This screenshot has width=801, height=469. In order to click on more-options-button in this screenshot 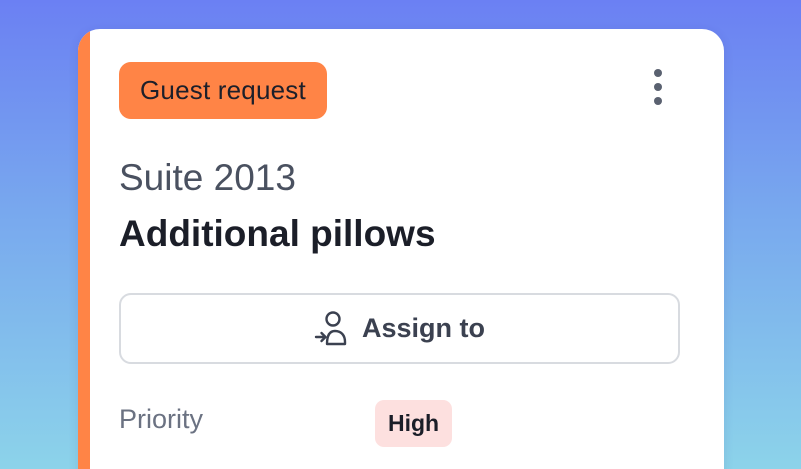, I will do `click(658, 87)`.